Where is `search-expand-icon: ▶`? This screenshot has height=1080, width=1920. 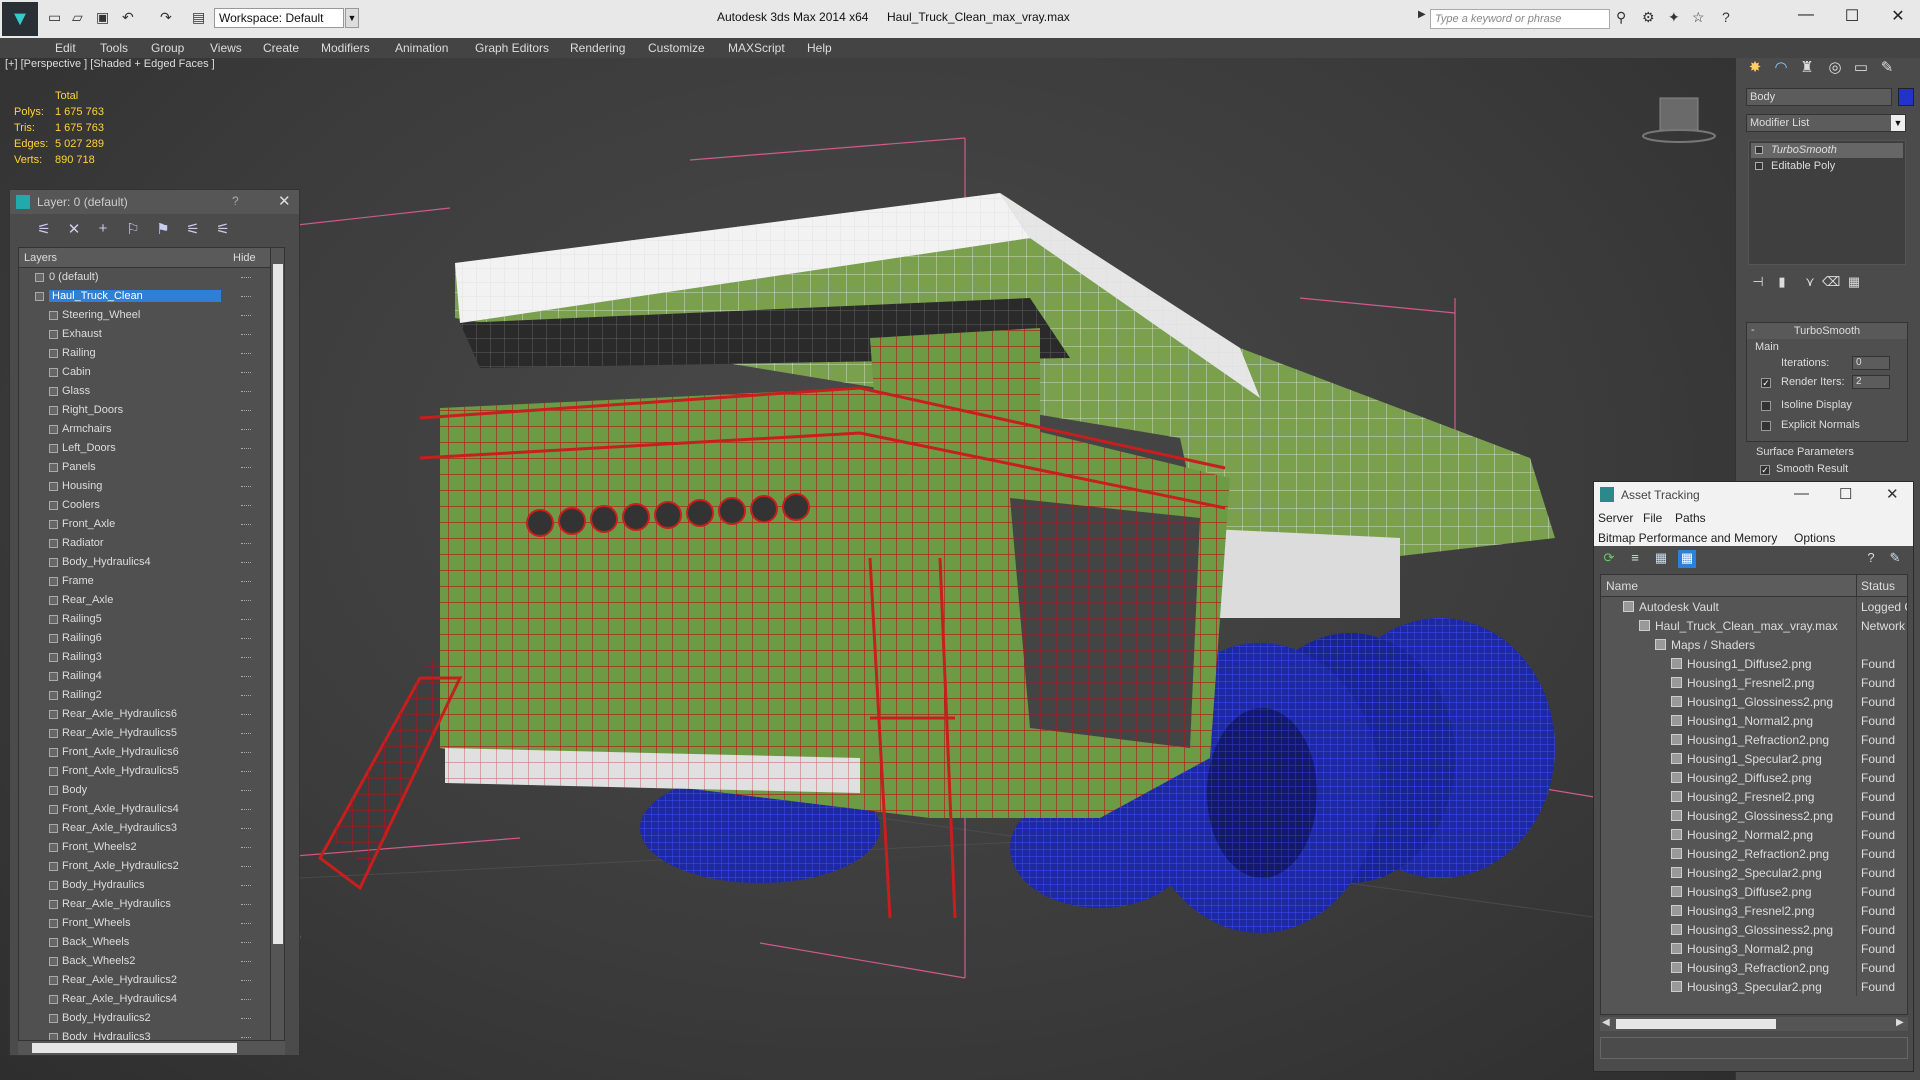
search-expand-icon: ▶ is located at coordinates (1422, 14).